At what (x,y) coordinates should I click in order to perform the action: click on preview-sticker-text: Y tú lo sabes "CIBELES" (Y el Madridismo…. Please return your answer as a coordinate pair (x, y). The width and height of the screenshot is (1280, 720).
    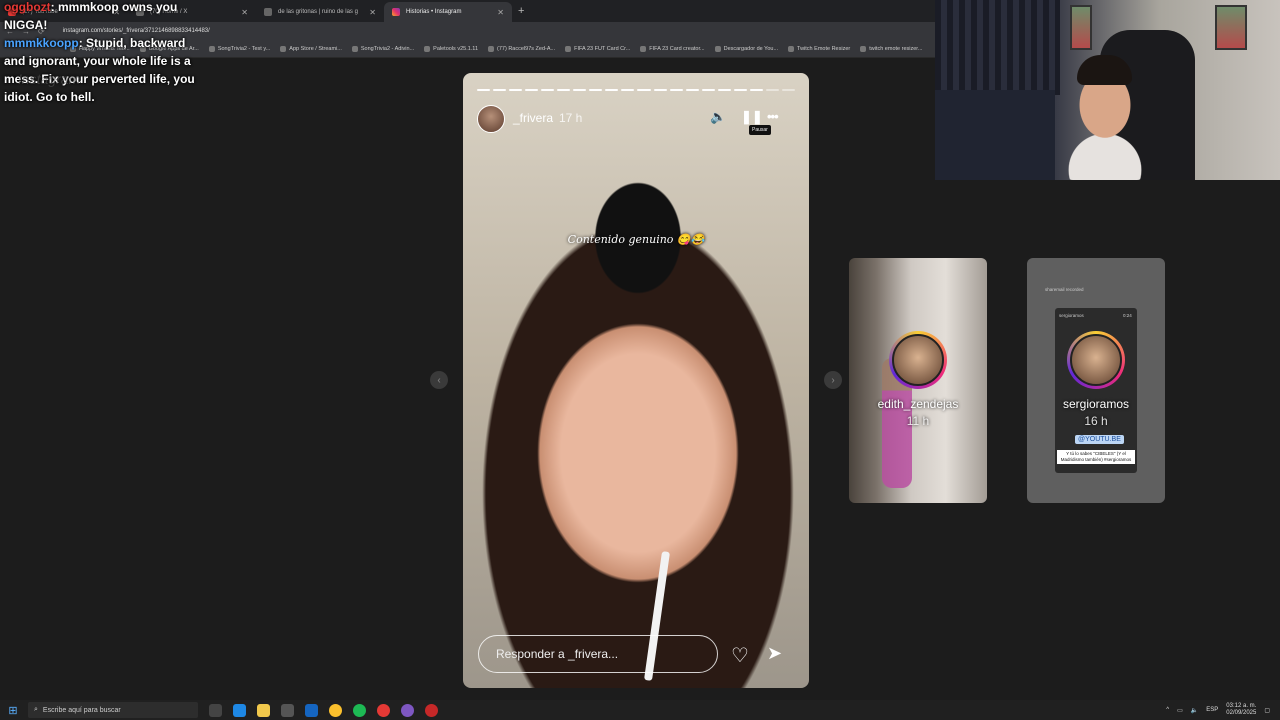
    Looking at the image, I should click on (1096, 457).